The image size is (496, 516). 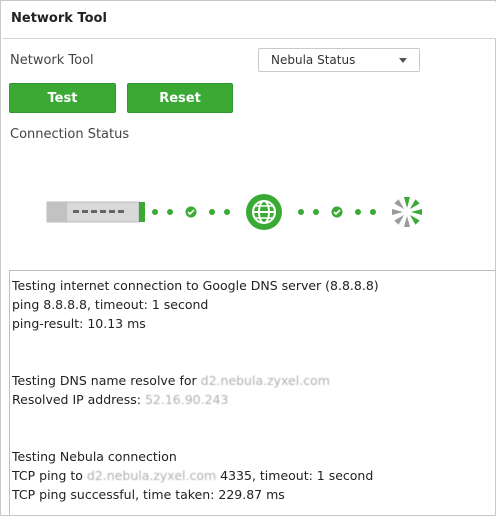 I want to click on test-button: Test, so click(x=62, y=98).